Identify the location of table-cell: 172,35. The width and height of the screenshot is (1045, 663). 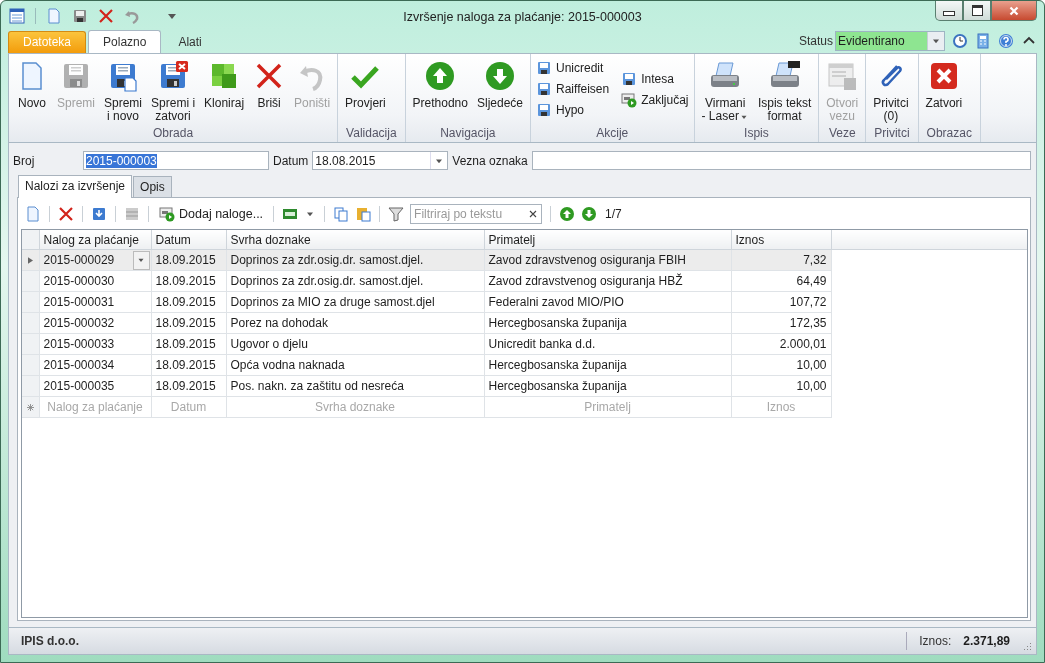
(808, 323).